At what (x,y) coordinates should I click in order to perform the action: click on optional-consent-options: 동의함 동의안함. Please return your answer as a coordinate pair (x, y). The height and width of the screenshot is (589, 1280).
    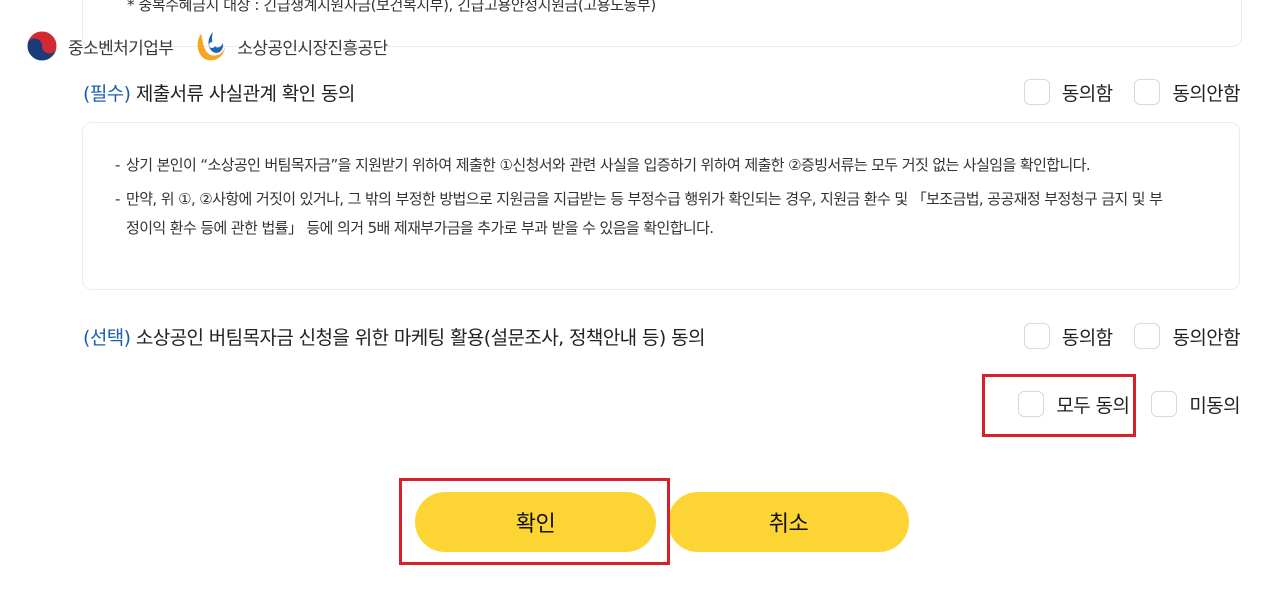
    Looking at the image, I should click on (1121, 336).